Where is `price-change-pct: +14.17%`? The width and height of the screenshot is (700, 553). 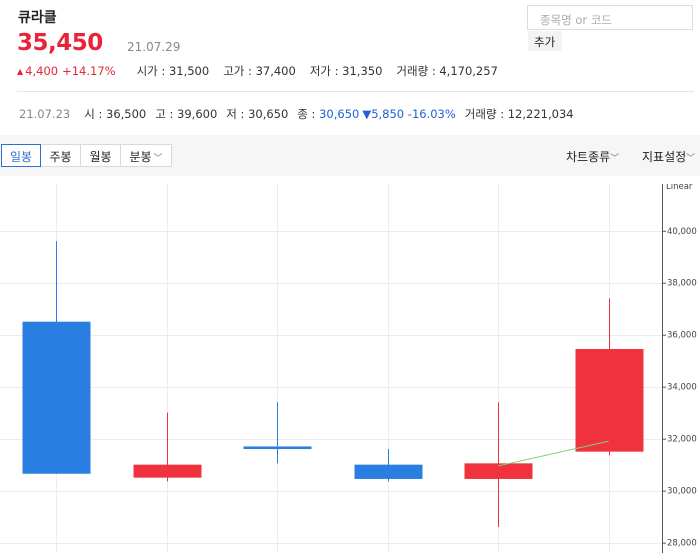
price-change-pct: +14.17% is located at coordinates (89, 71).